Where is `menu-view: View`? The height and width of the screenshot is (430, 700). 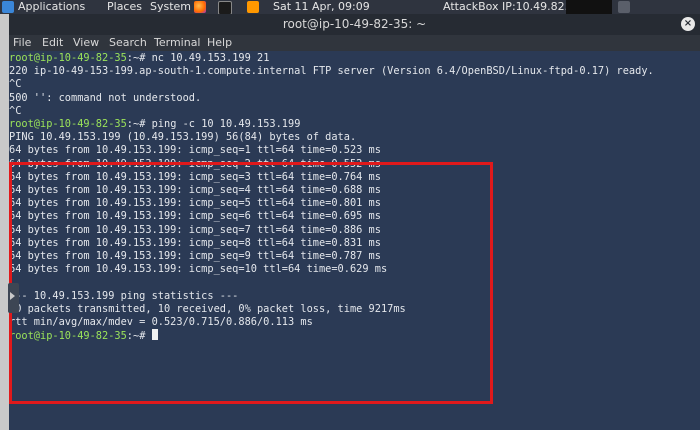
menu-view: View is located at coordinates (86, 43).